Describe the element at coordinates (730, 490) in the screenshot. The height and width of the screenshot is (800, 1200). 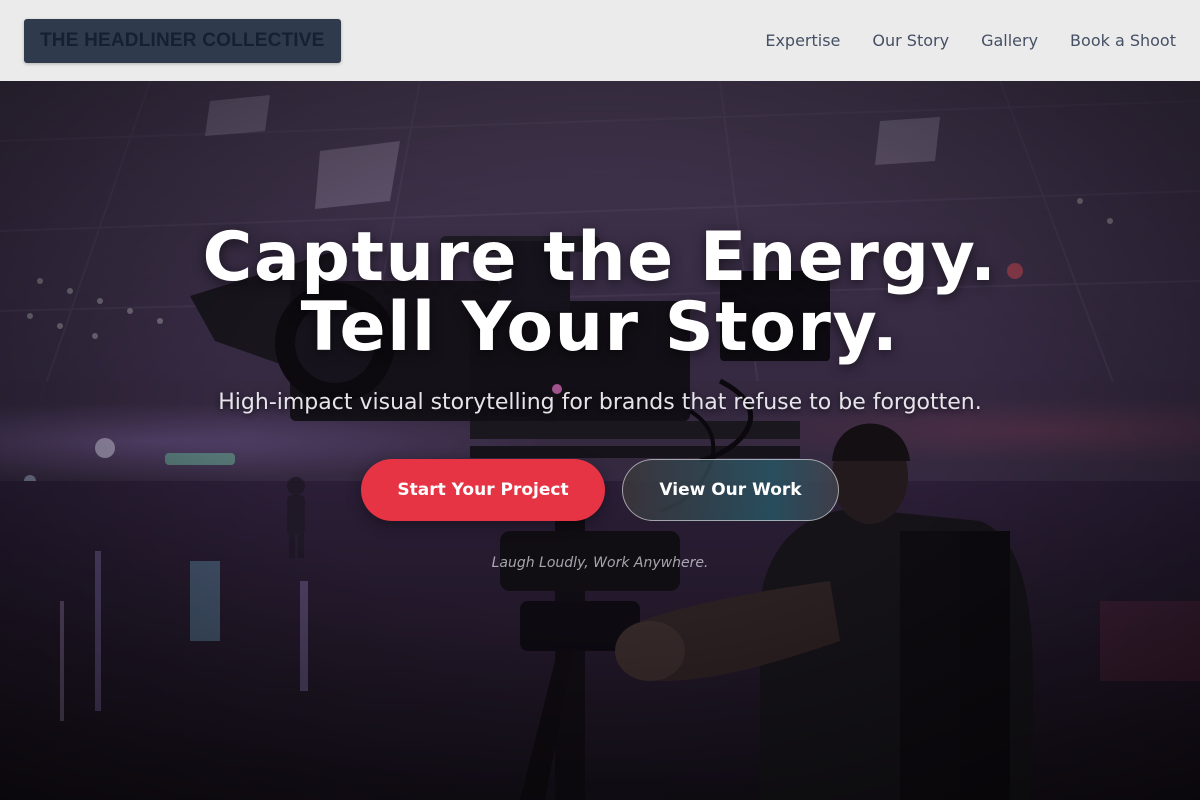
I see `view-our-work-button: View Our Work` at that location.